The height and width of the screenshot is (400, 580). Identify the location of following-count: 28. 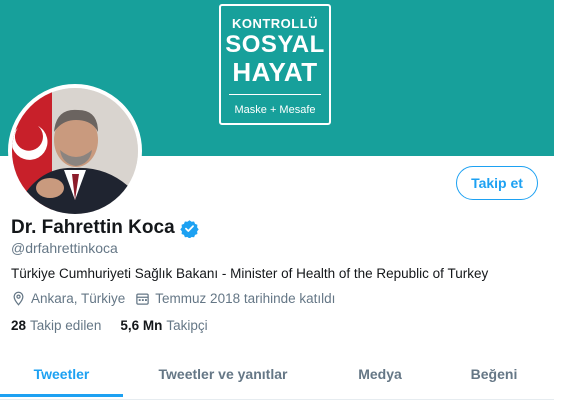
(19, 325).